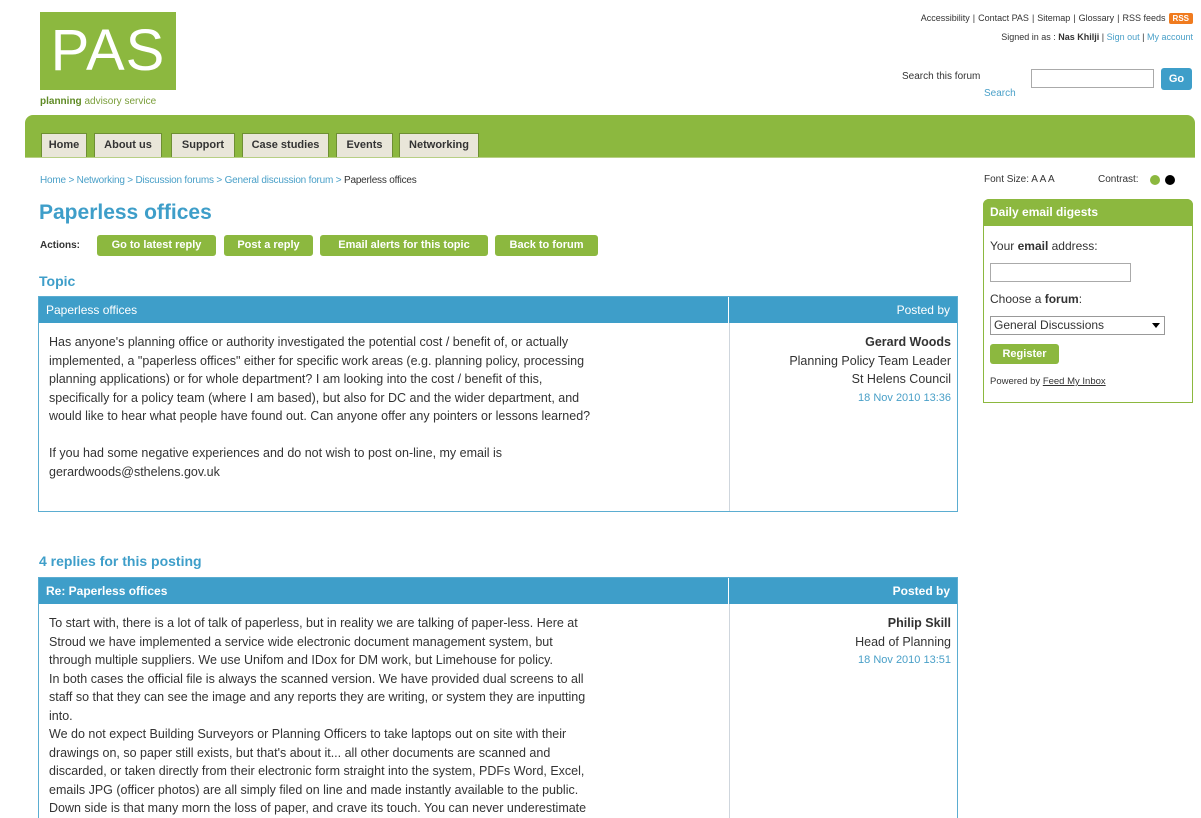 The image size is (1201, 818). I want to click on back-to-forum-button: Back to forum, so click(546, 245).